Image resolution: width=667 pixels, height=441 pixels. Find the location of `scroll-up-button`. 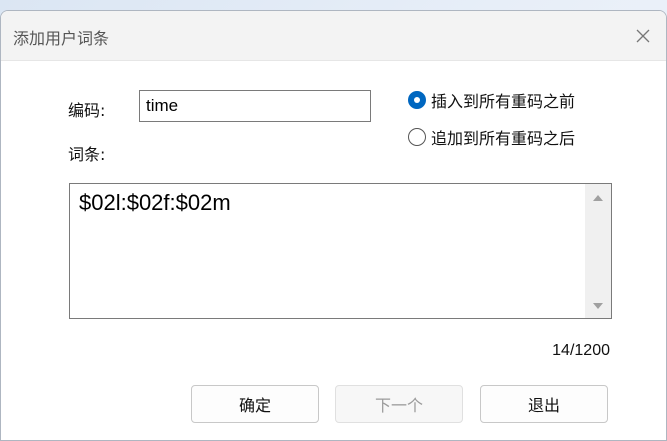

scroll-up-button is located at coordinates (598, 197).